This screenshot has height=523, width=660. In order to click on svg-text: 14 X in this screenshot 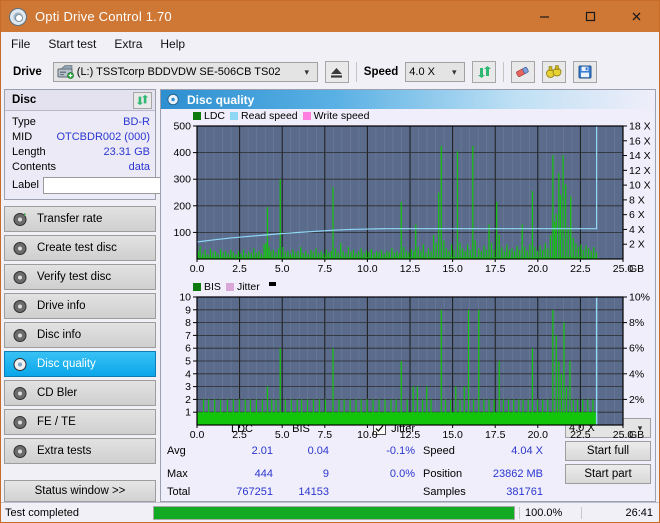, I will do `click(640, 156)`.